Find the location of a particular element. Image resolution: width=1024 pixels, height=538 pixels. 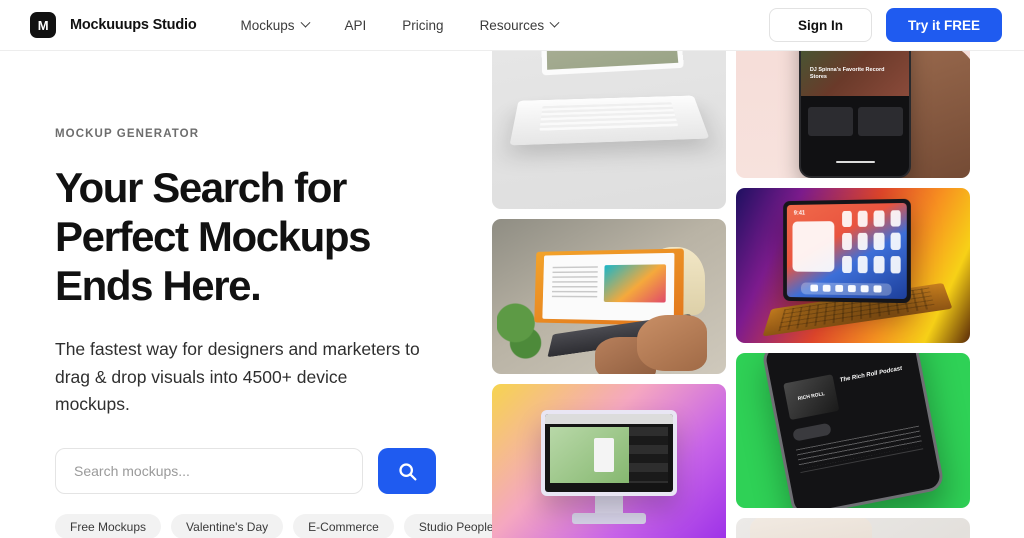

white-laptop-artwork is located at coordinates (609, 130).